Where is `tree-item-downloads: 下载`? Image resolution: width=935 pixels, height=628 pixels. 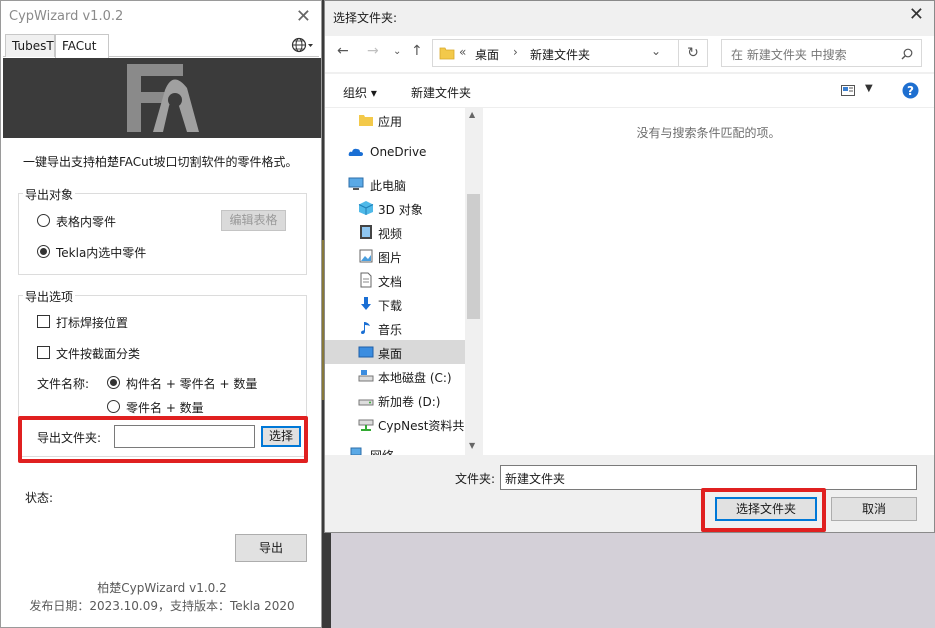 tree-item-downloads: 下载 is located at coordinates (395, 304).